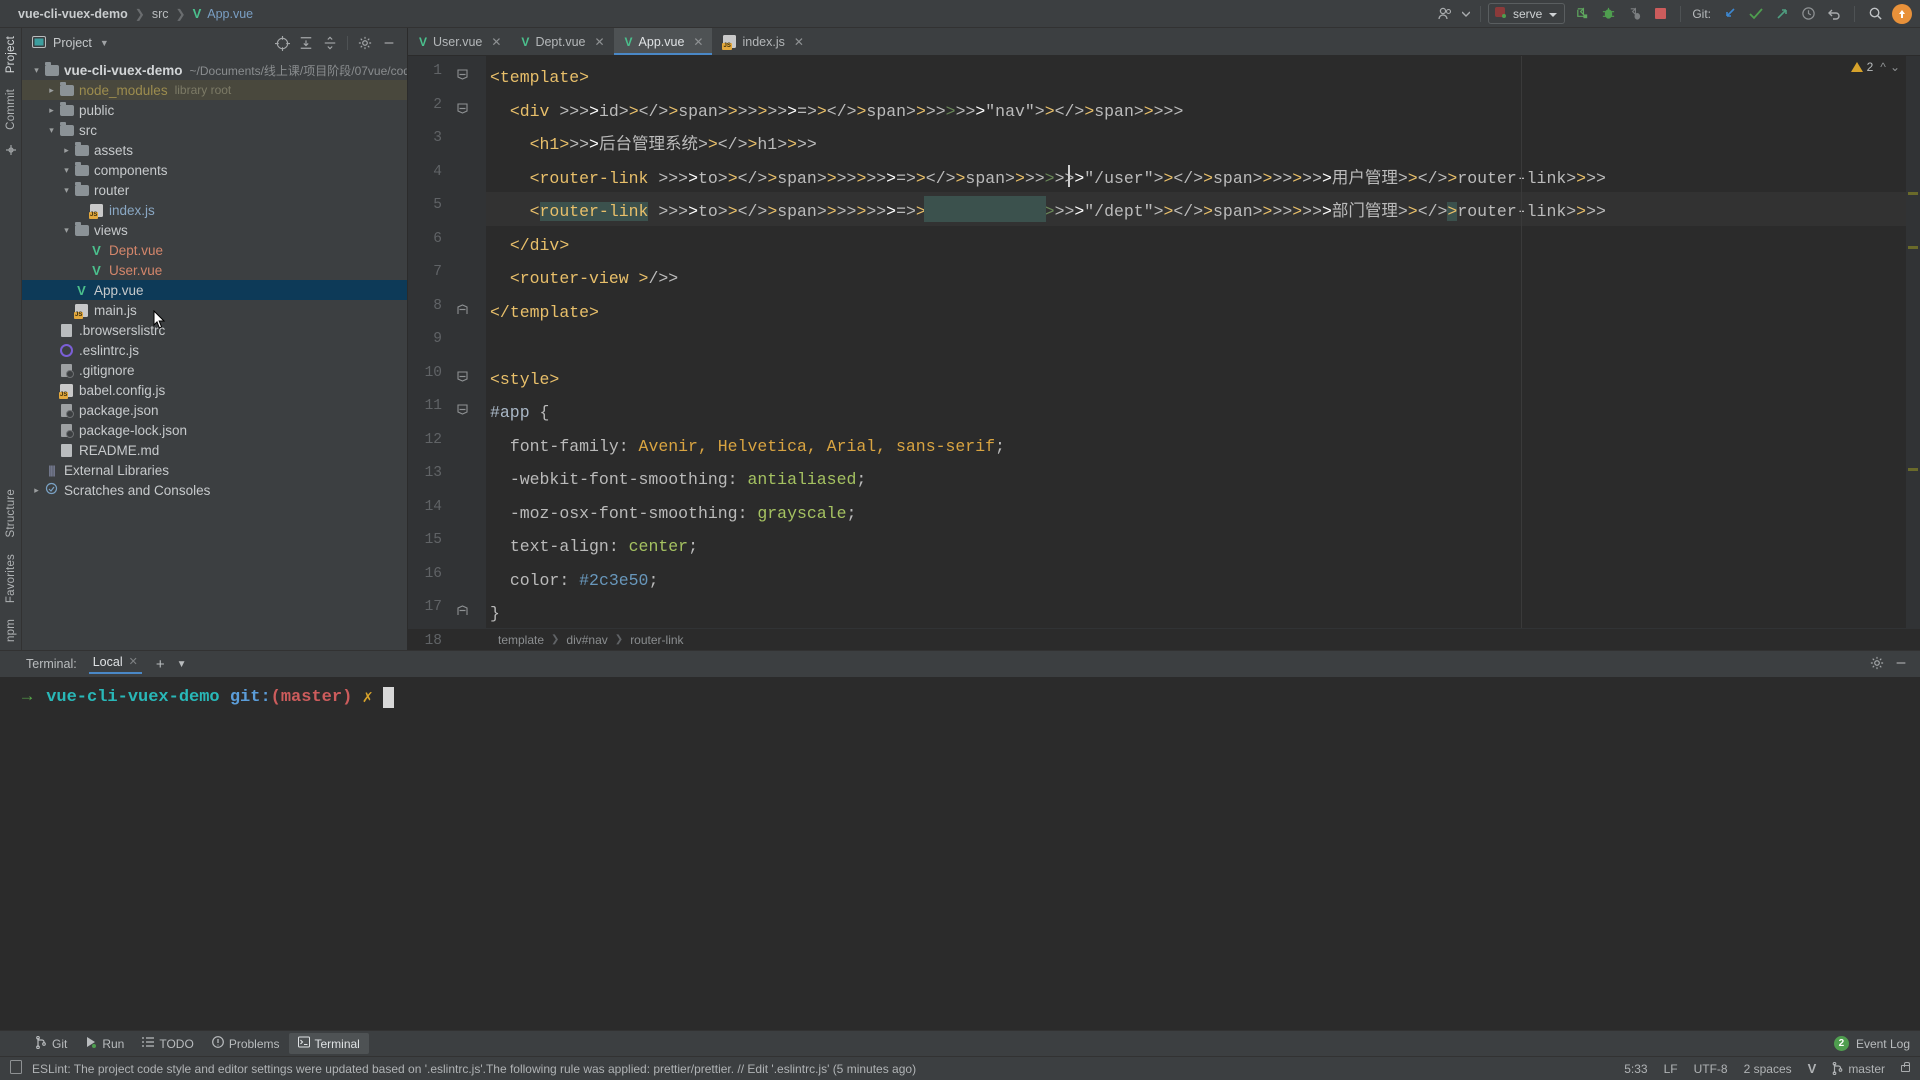  I want to click on sidebar-tab-structure: Structure, so click(11, 513).